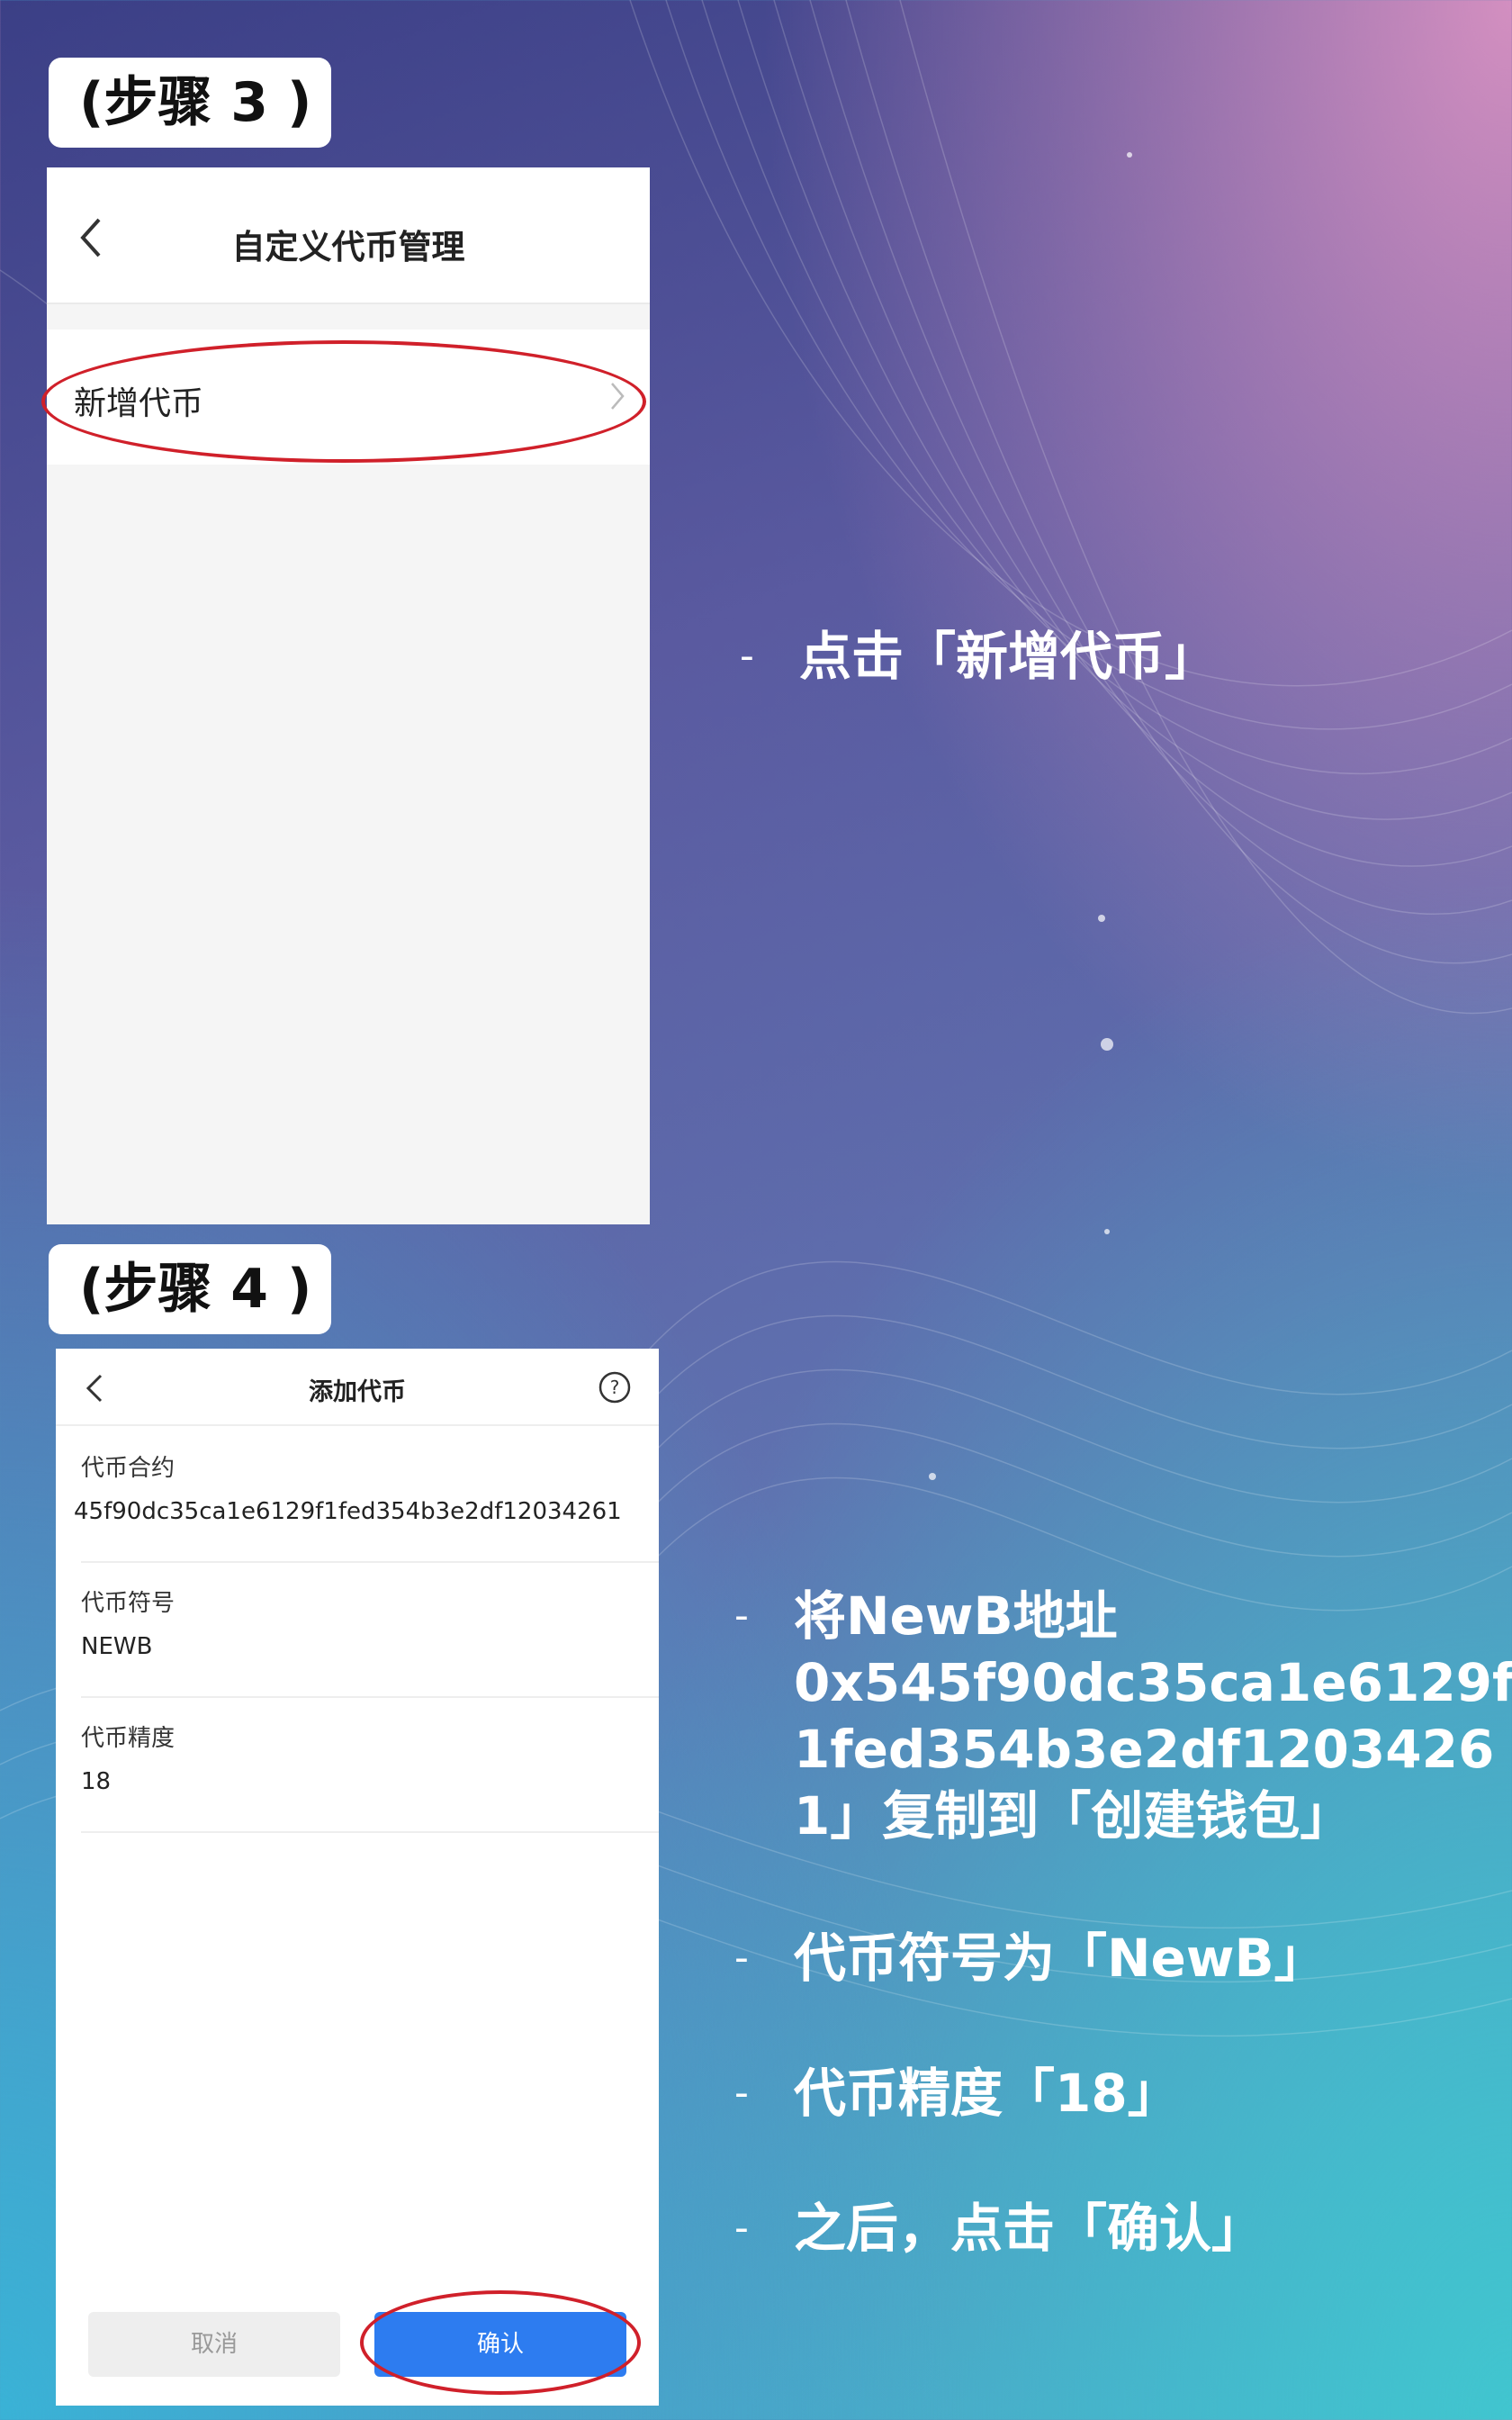  Describe the element at coordinates (366, 1511) in the screenshot. I see `token-contract-input: 45f90dc35ca1e6129f1fed354b3e2df12034261` at that location.